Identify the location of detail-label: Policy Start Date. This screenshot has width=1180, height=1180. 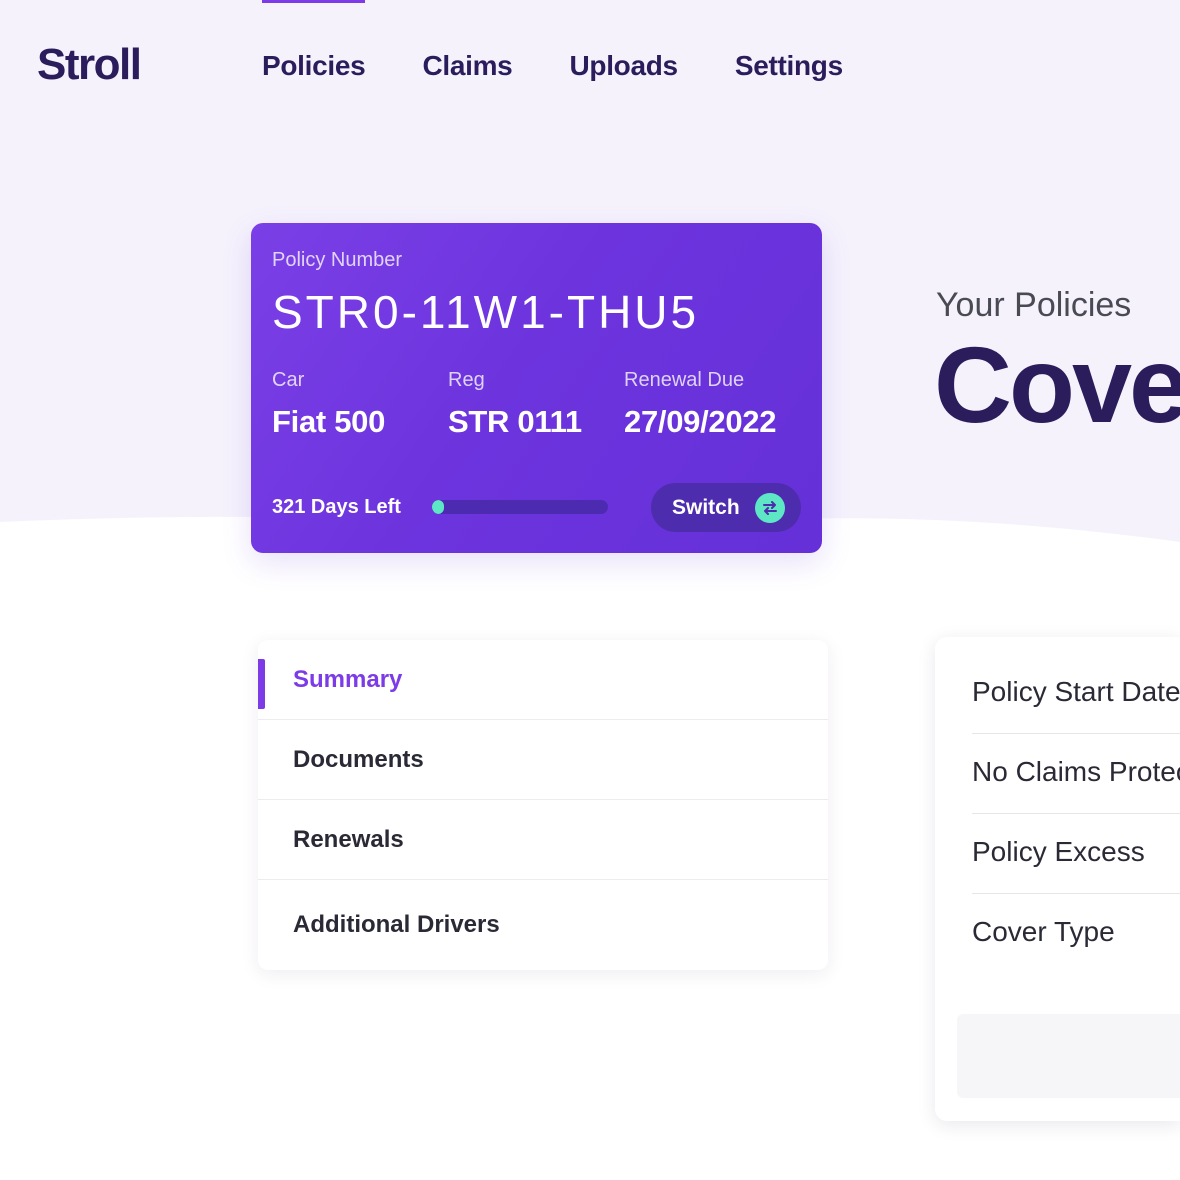
(1076, 691).